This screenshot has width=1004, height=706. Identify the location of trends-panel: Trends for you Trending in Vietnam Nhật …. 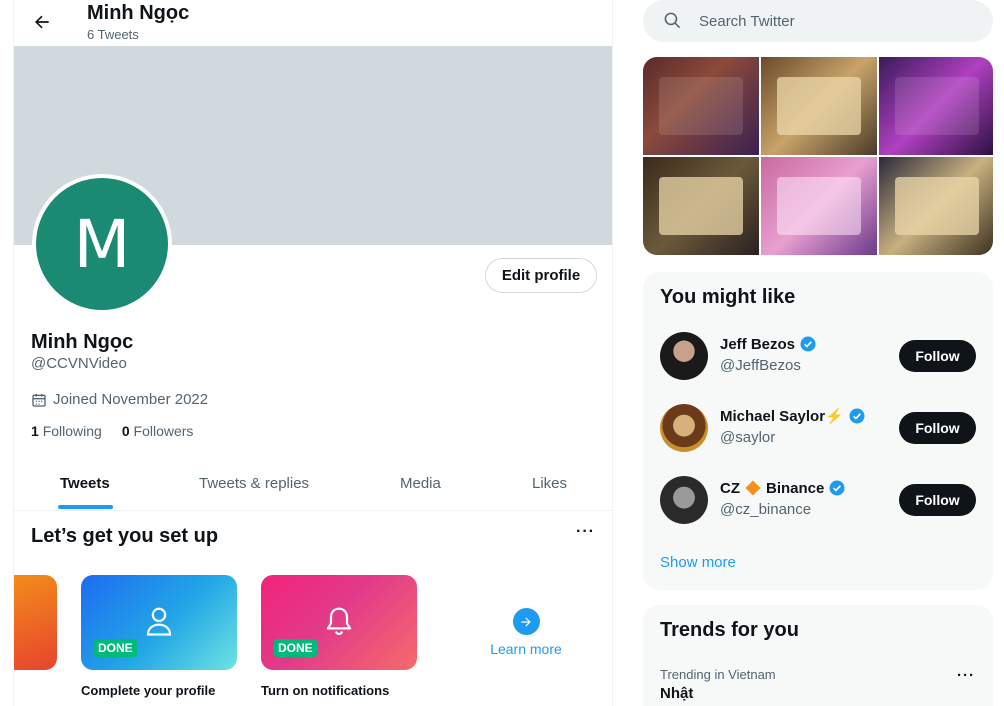
(818, 655).